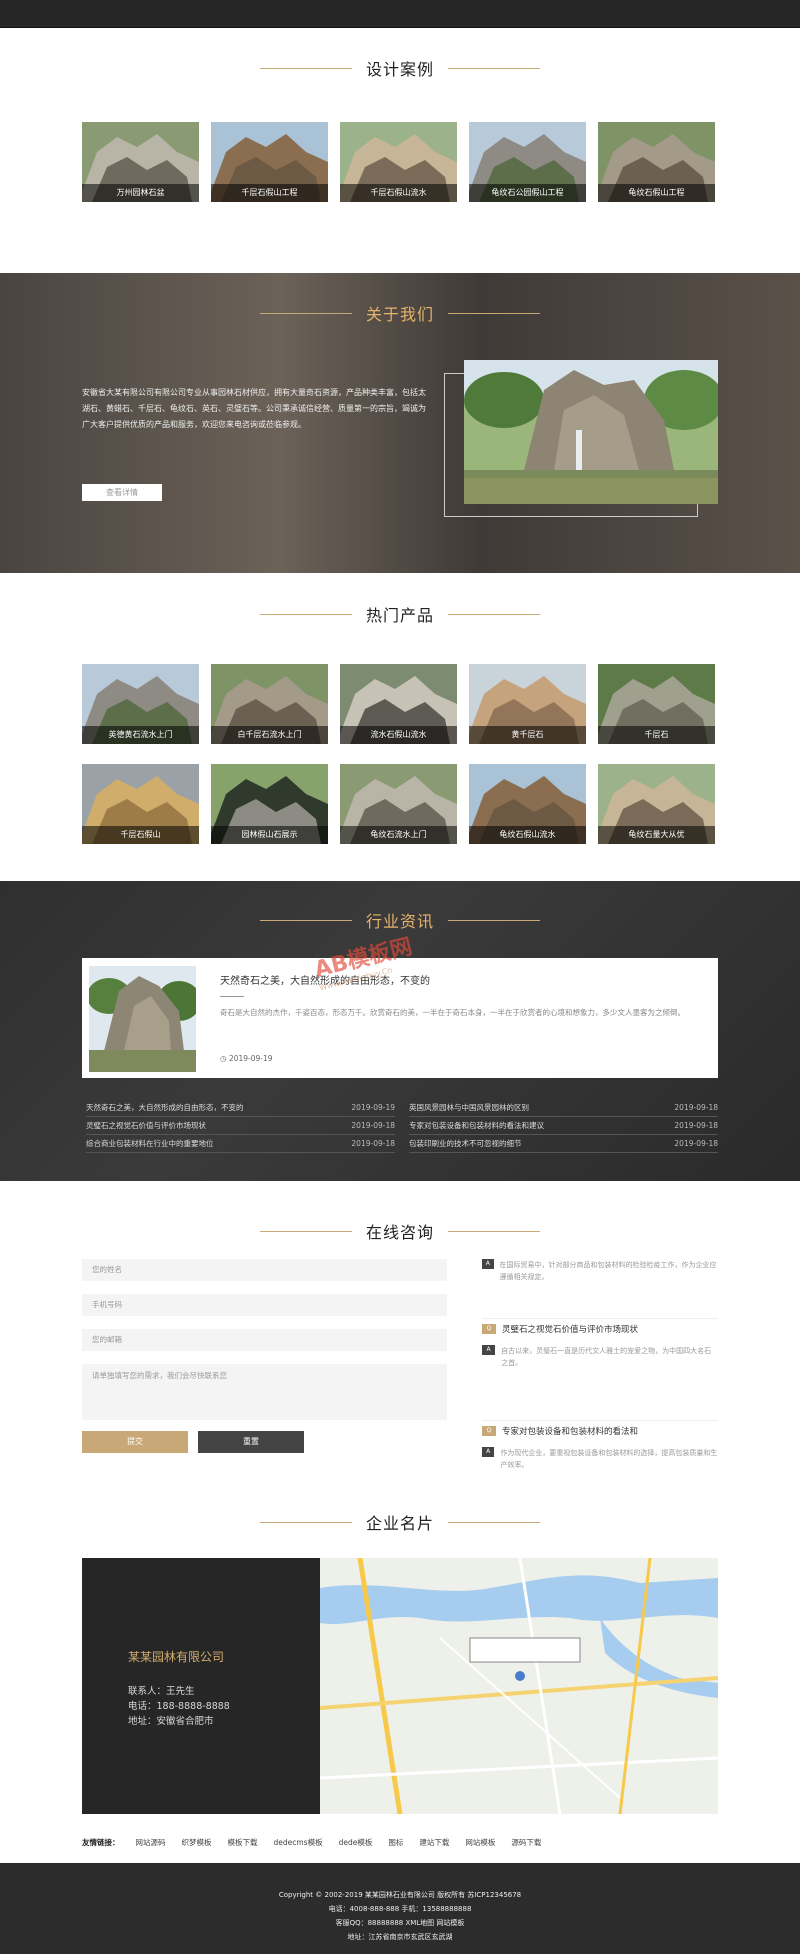  What do you see at coordinates (400, 1923) in the screenshot?
I see `footer-qq: 客服QQ：88888888 XML地图 网站模板` at bounding box center [400, 1923].